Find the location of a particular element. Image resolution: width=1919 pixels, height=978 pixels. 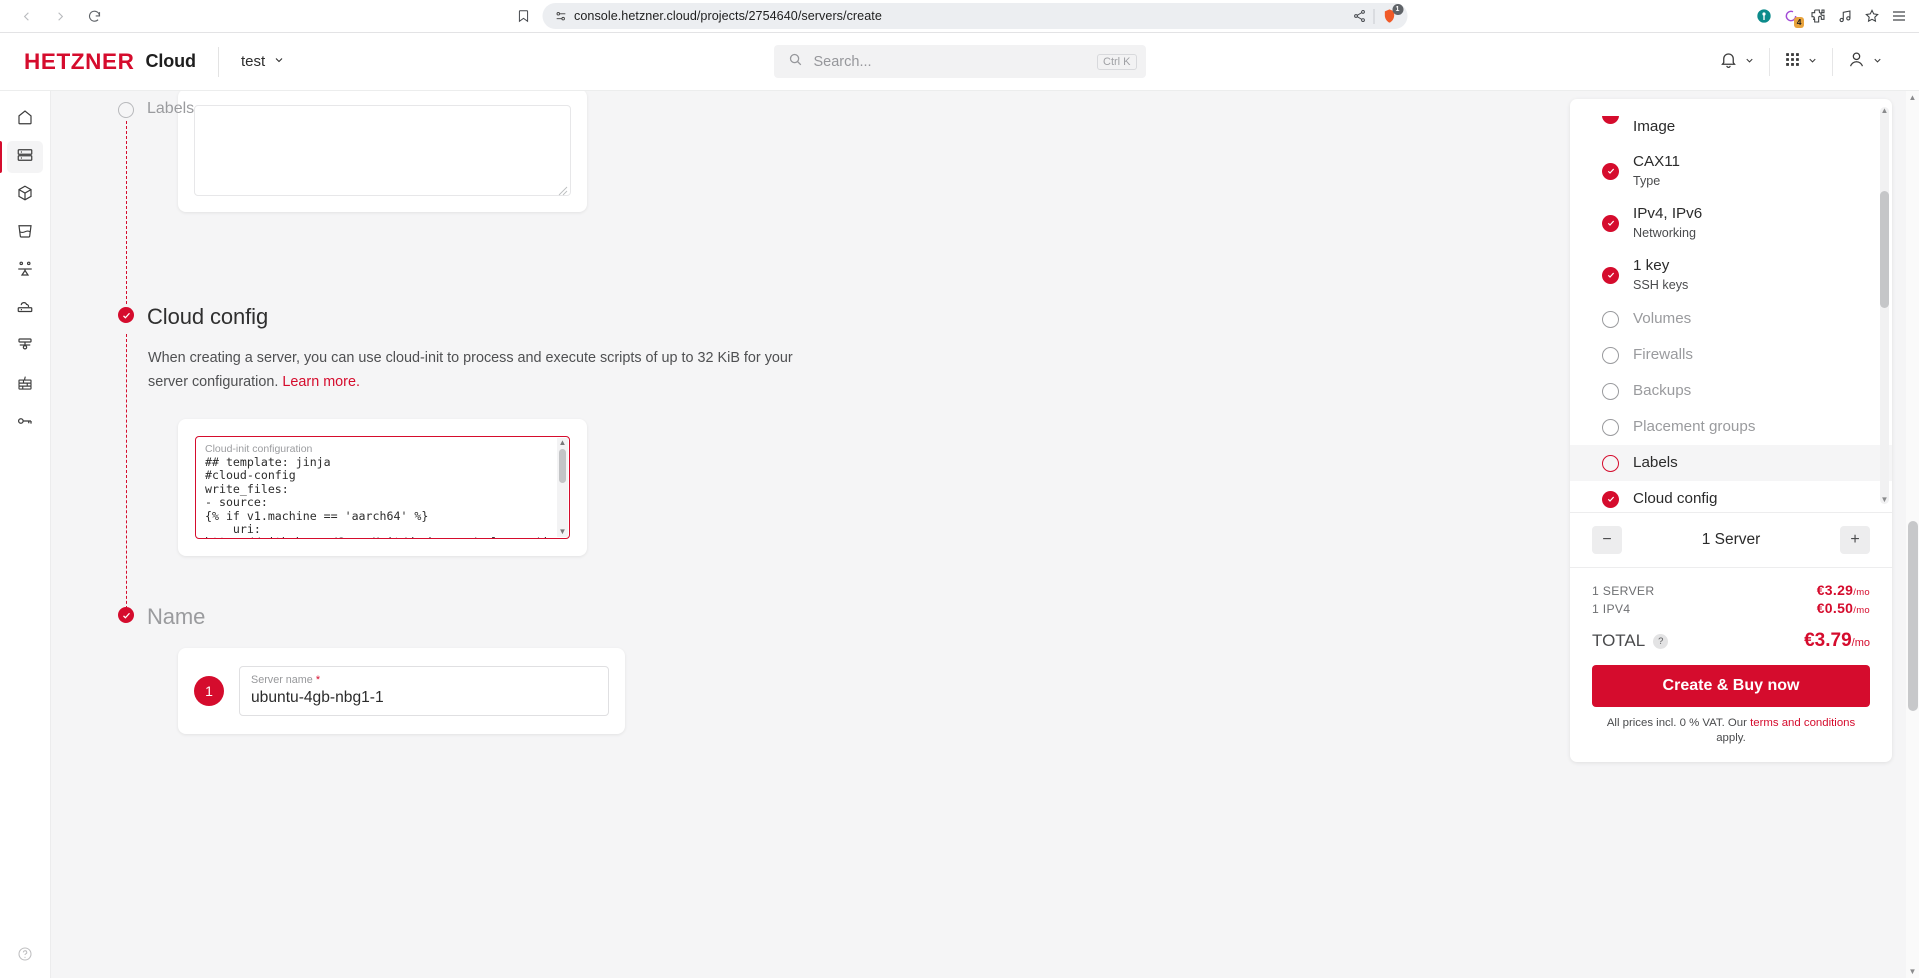

account-menu-button is located at coordinates (1865, 62).